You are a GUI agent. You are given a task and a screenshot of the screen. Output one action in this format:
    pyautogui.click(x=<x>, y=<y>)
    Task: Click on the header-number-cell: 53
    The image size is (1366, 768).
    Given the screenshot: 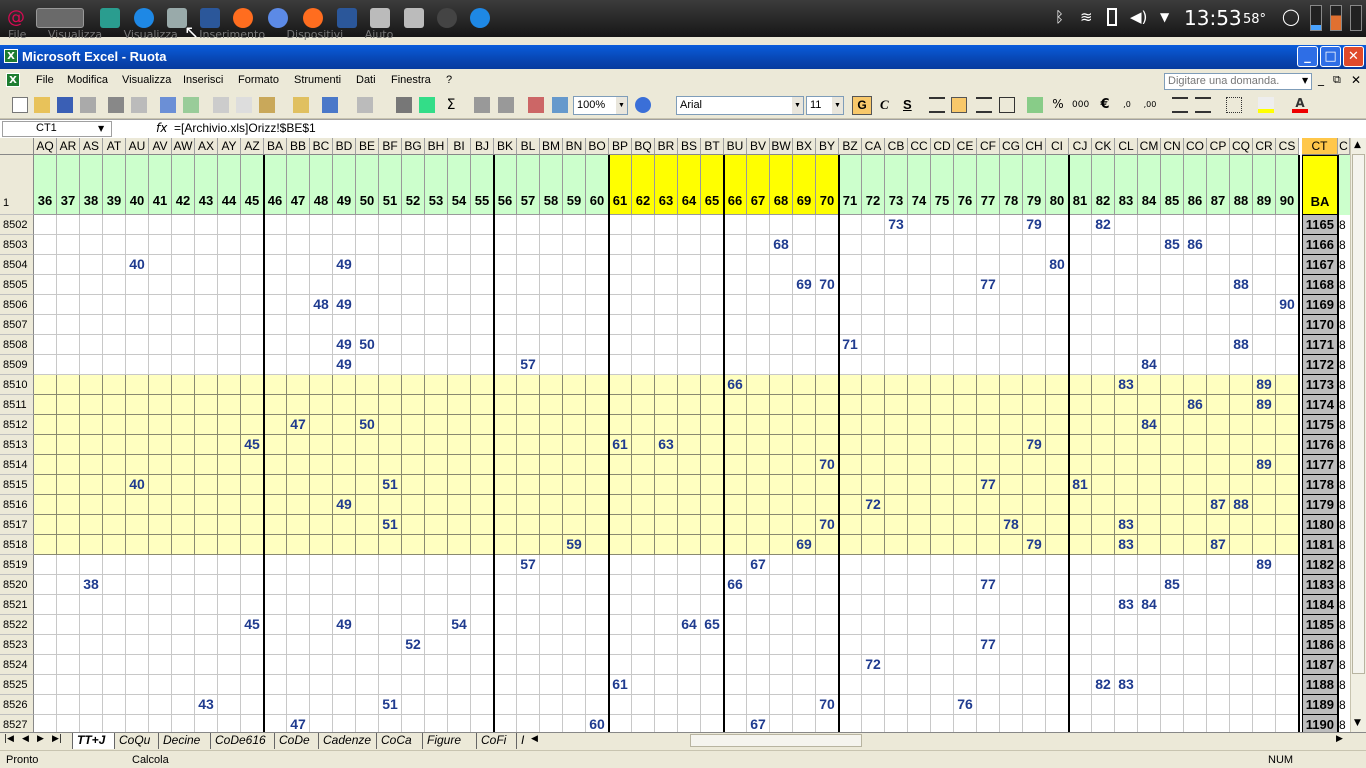 What is the action you would take?
    pyautogui.click(x=436, y=185)
    